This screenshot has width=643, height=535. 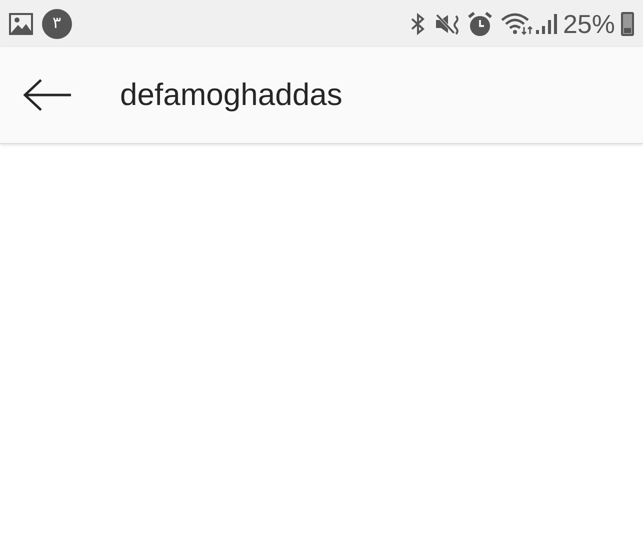 What do you see at coordinates (48, 95) in the screenshot?
I see `back-arrow-icon` at bounding box center [48, 95].